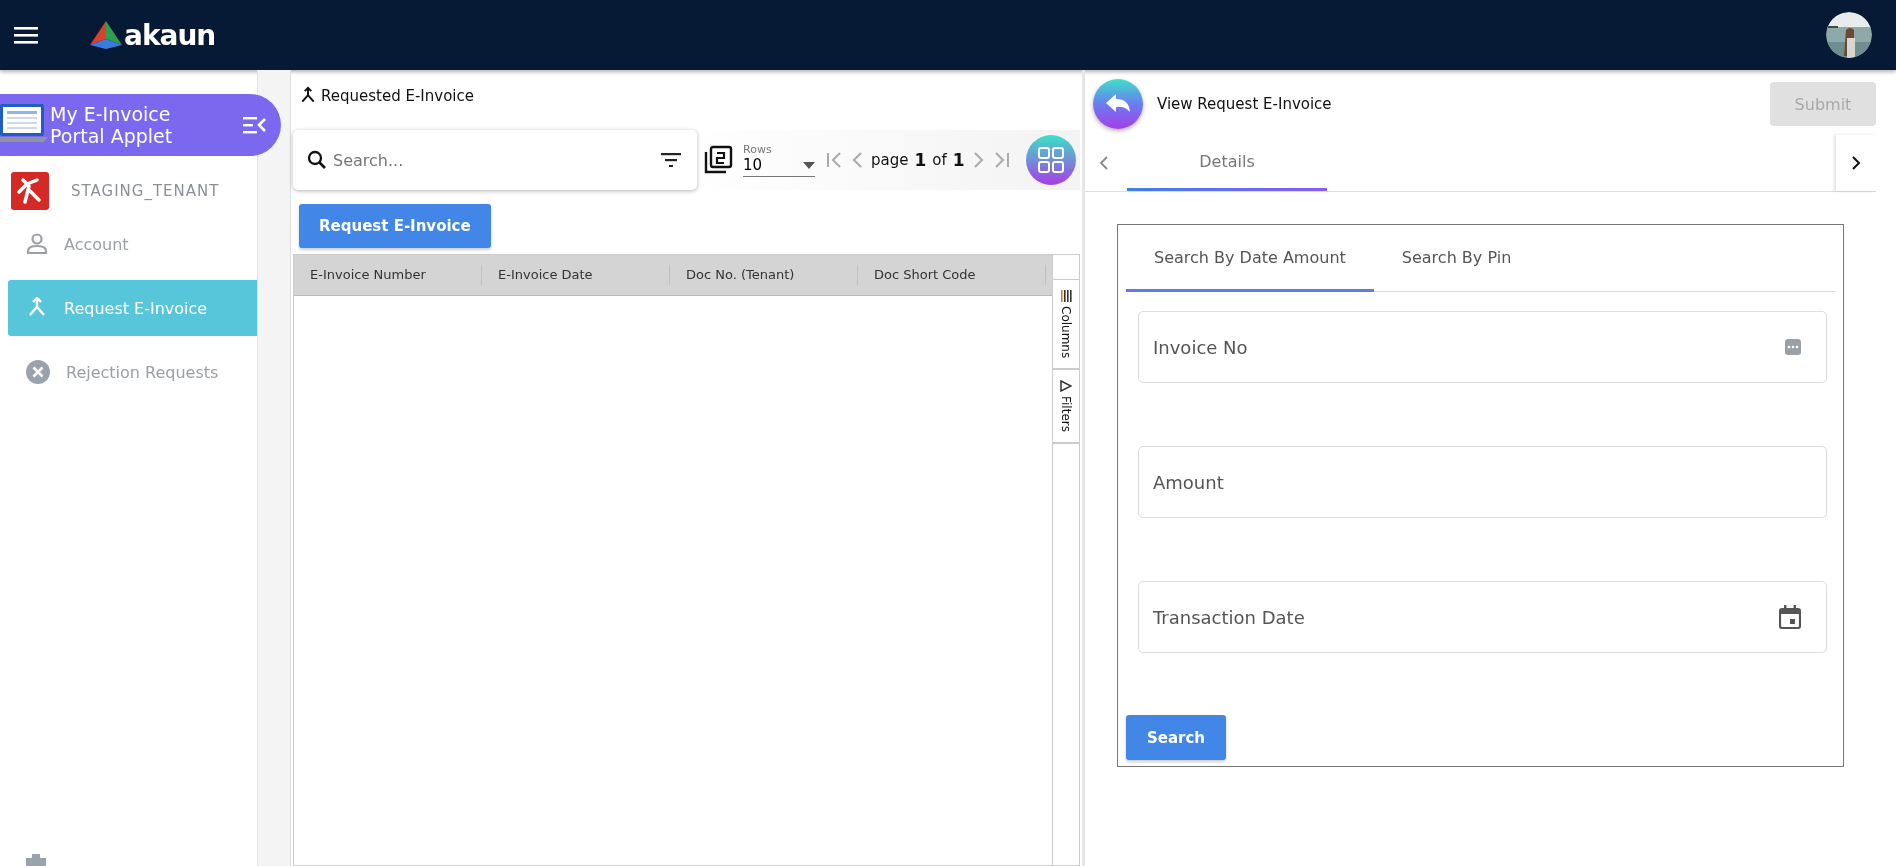  I want to click on cancel-icon, so click(38, 372).